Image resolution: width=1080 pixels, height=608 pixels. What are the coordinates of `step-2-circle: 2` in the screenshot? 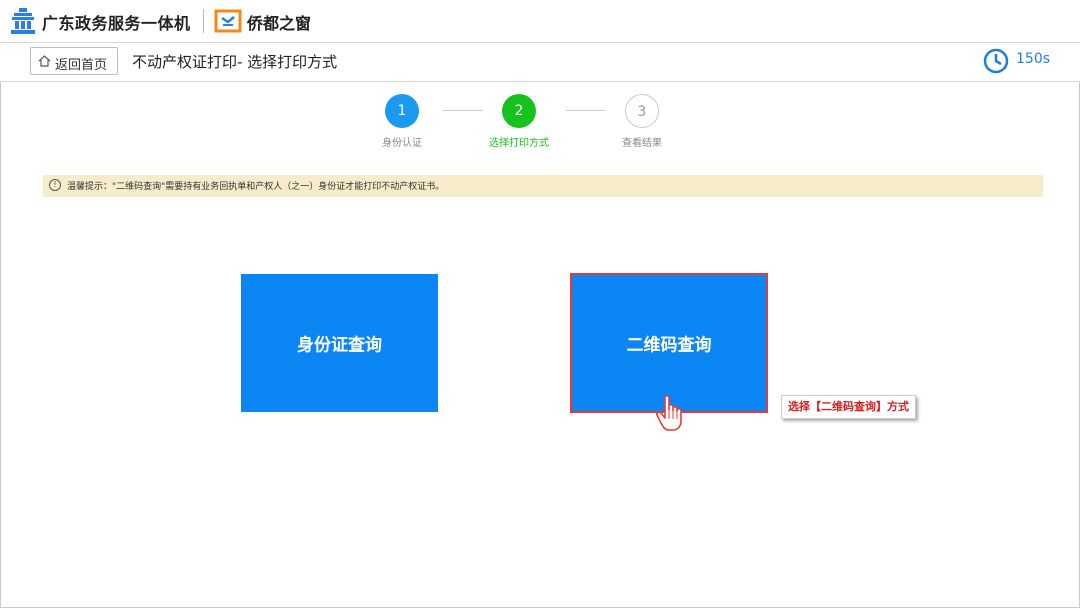 It's located at (519, 111).